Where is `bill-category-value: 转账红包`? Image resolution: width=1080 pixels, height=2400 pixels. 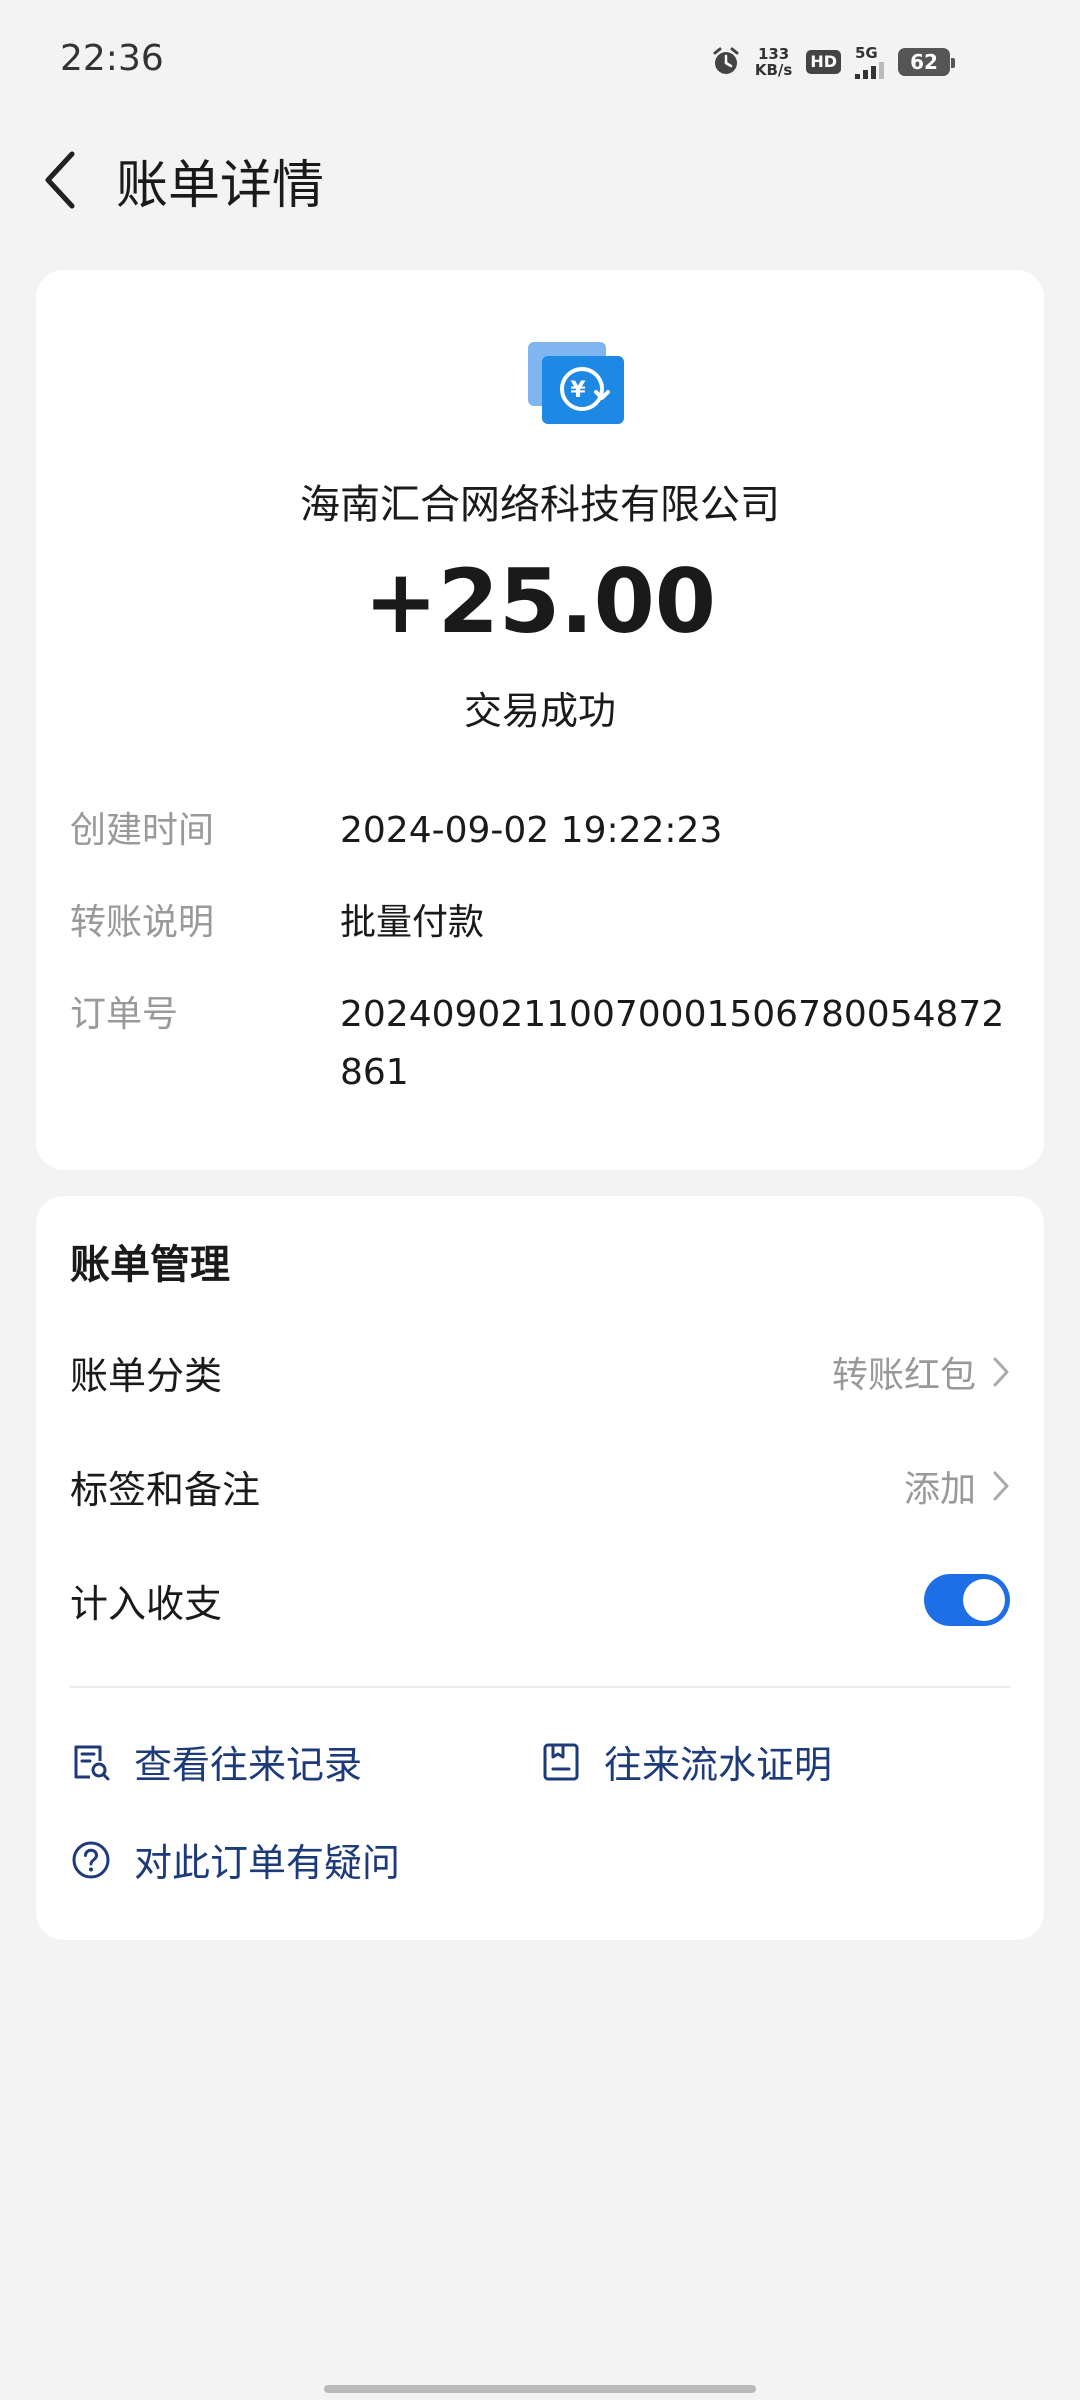
bill-category-value: 转账红包 is located at coordinates (903, 1375).